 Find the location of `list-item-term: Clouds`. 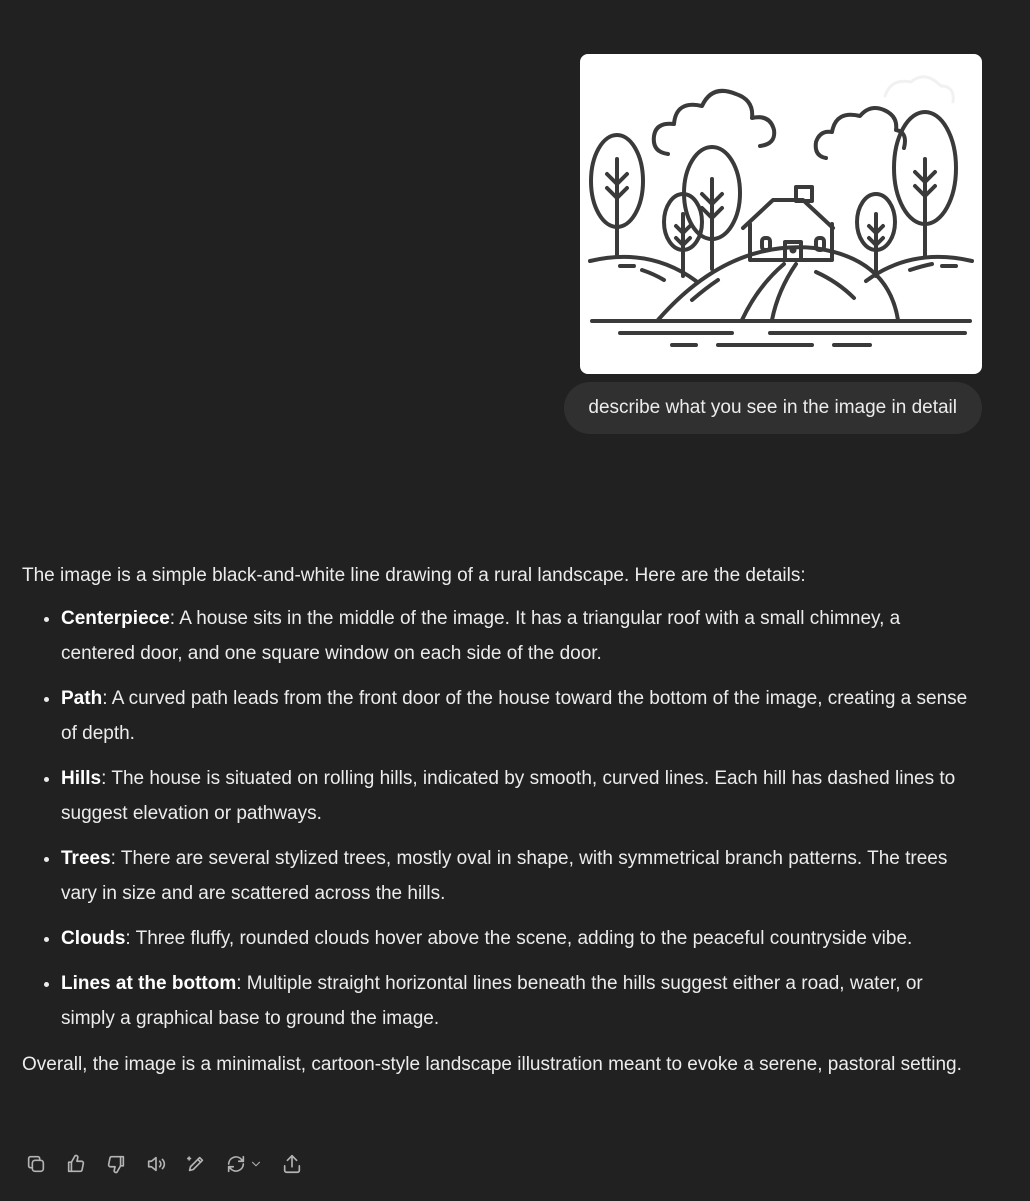

list-item-term: Clouds is located at coordinates (93, 938).